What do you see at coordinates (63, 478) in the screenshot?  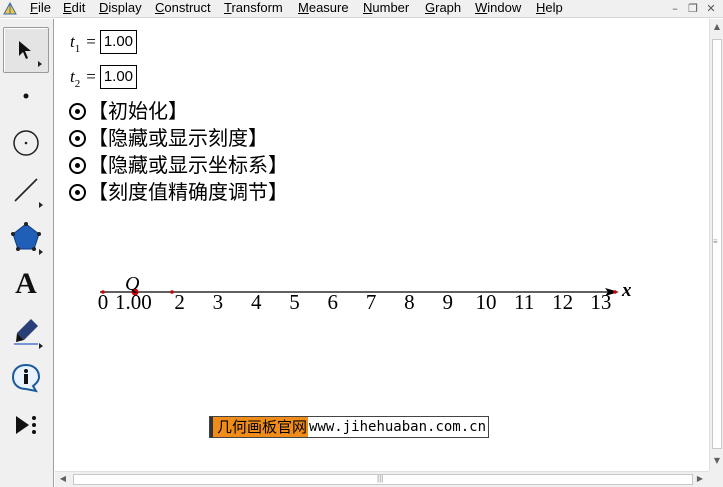 I see `scroll-left-icon: ◀` at bounding box center [63, 478].